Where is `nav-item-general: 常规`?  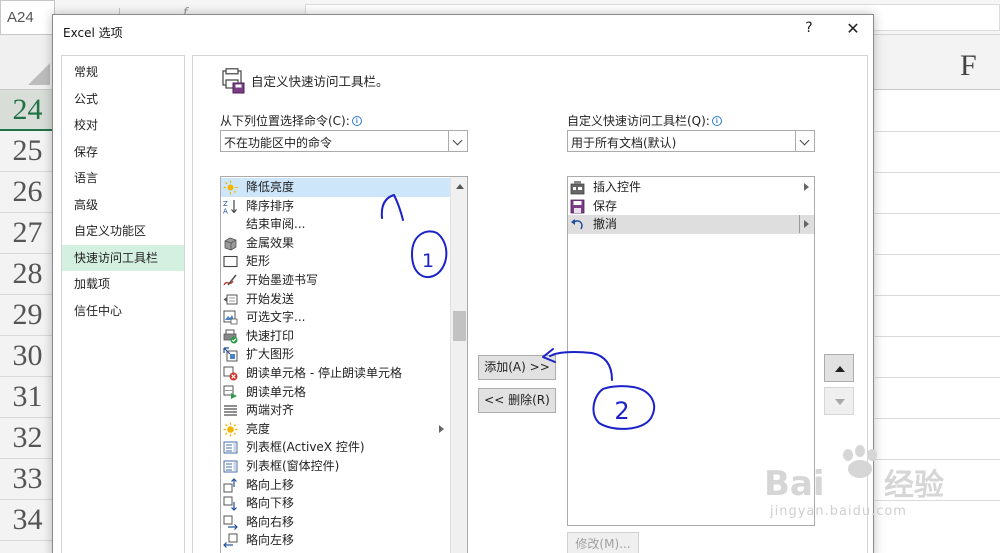 nav-item-general: 常规 is located at coordinates (123, 72).